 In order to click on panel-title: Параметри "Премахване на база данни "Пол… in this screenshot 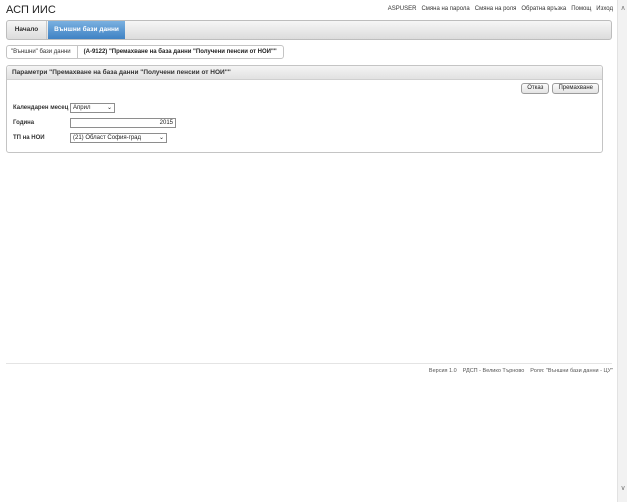, I will do `click(304, 73)`.